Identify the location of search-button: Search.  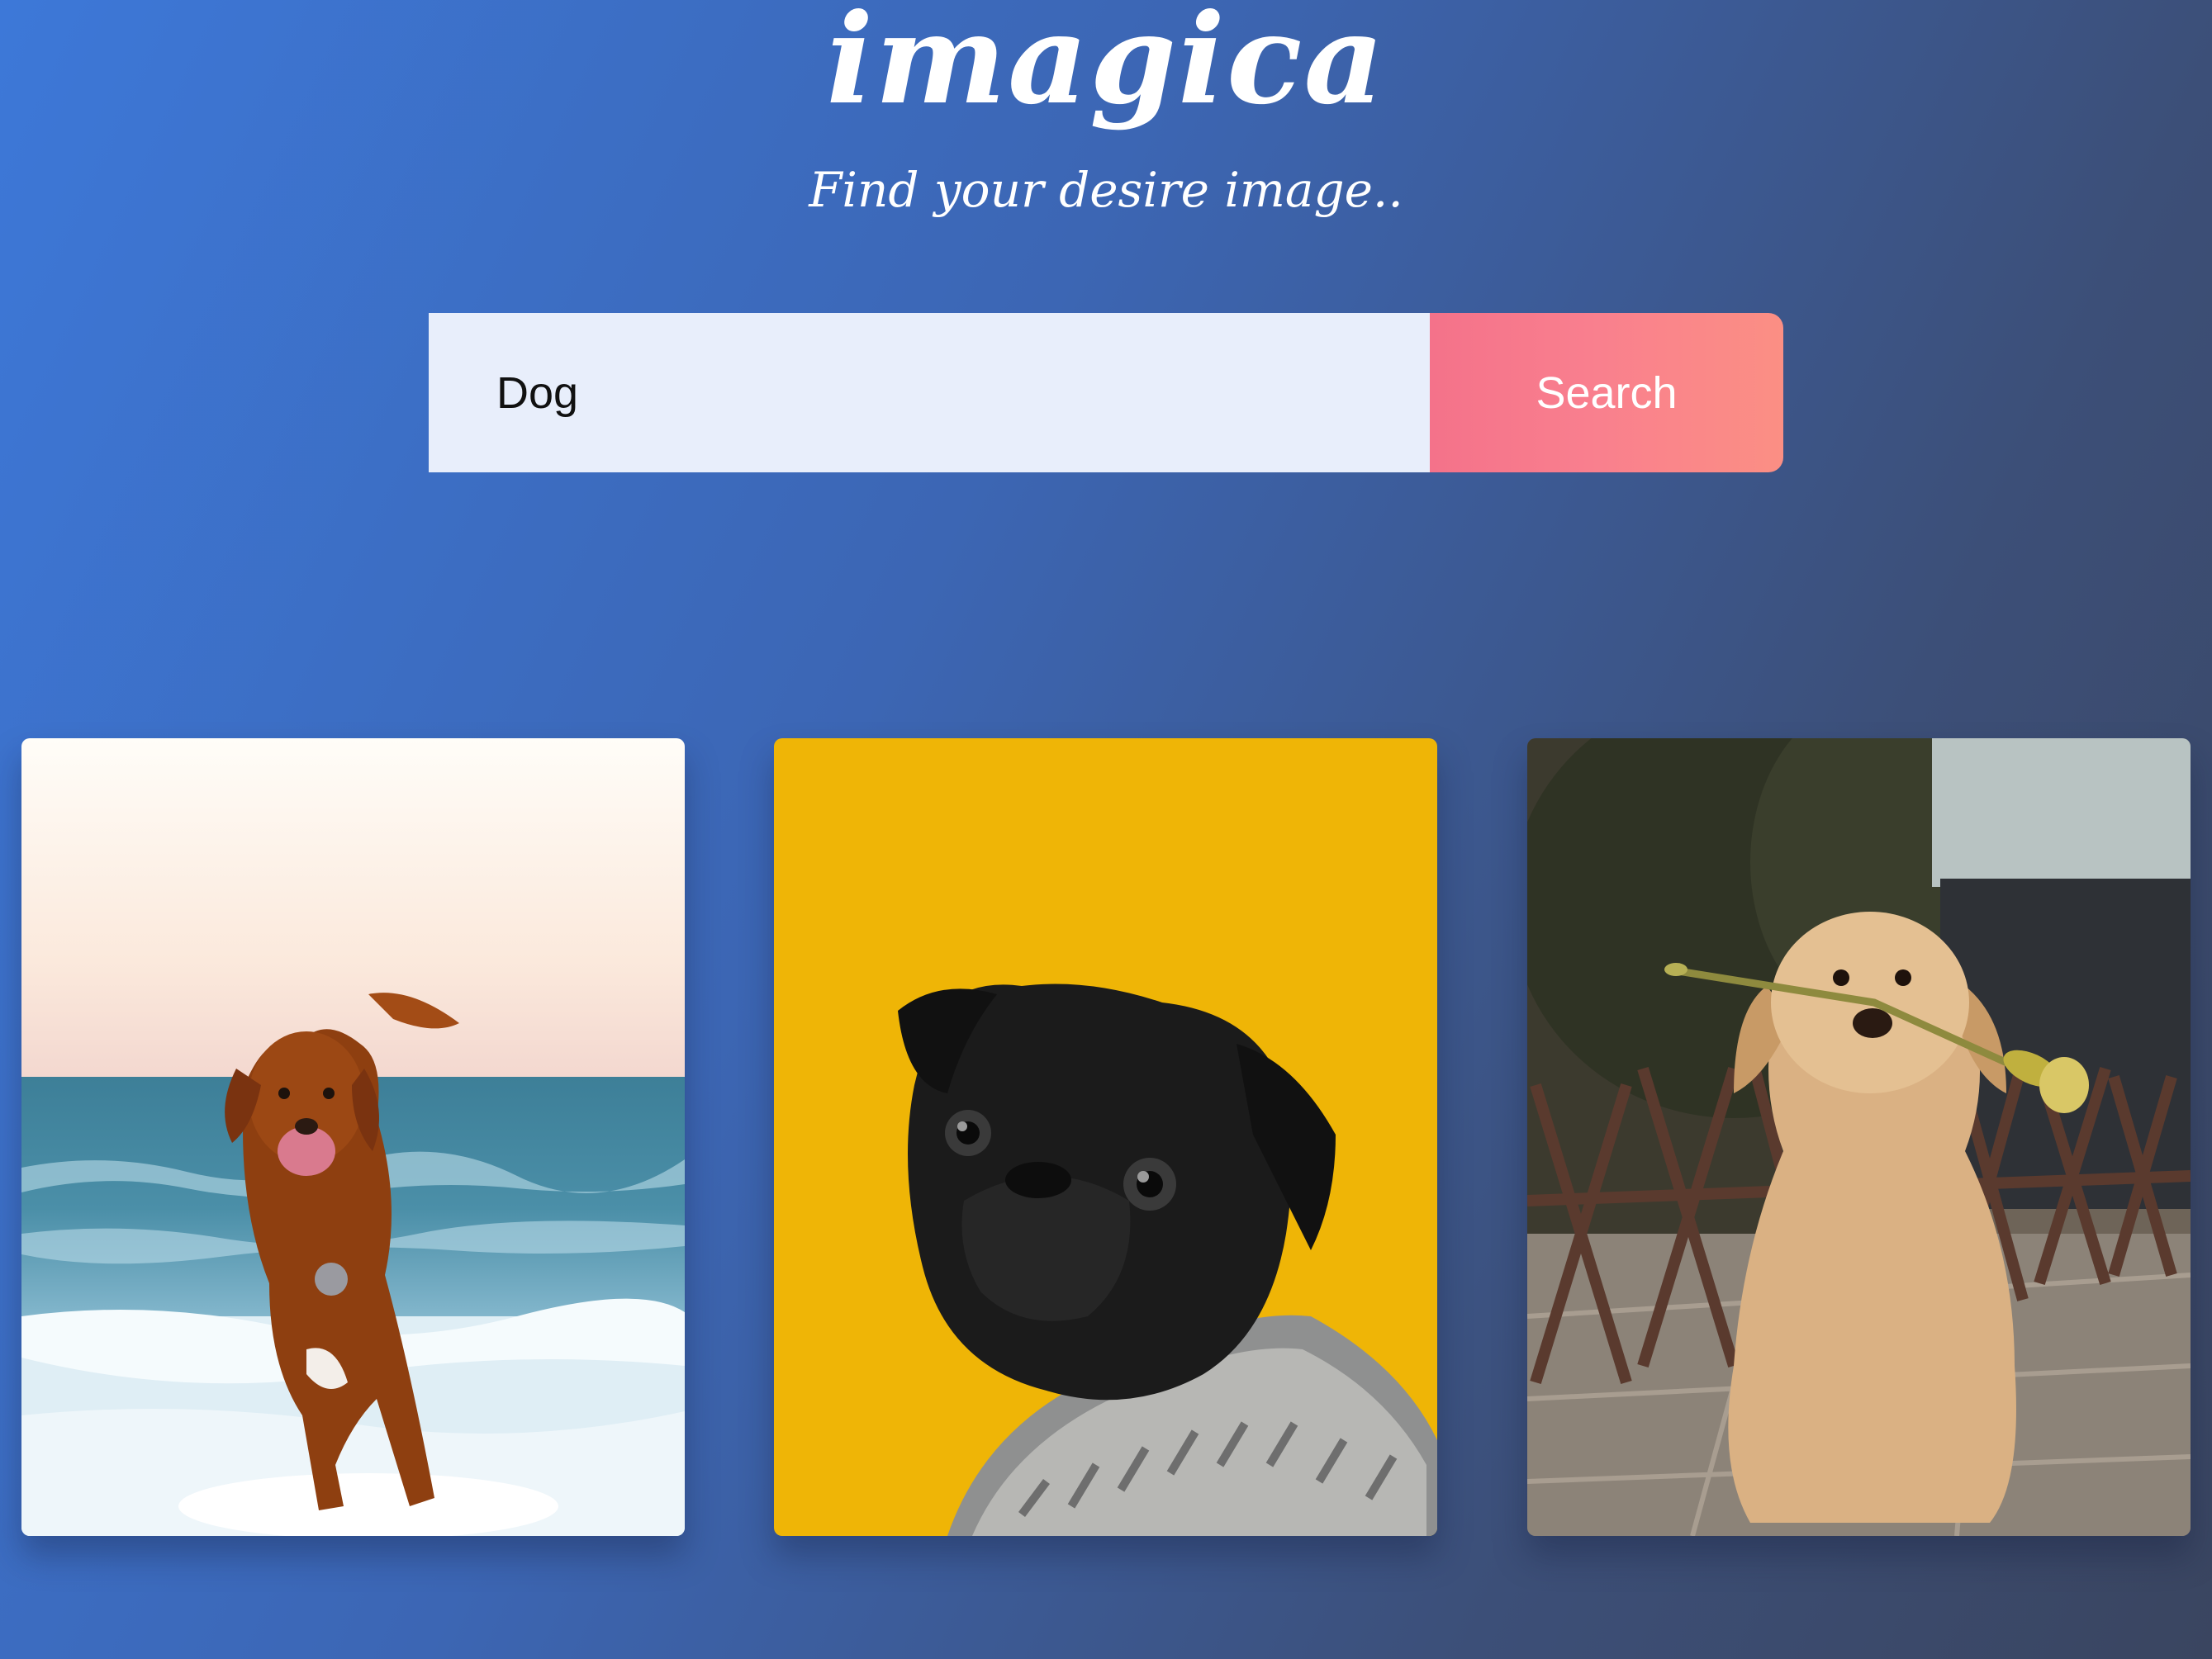
(1606, 393).